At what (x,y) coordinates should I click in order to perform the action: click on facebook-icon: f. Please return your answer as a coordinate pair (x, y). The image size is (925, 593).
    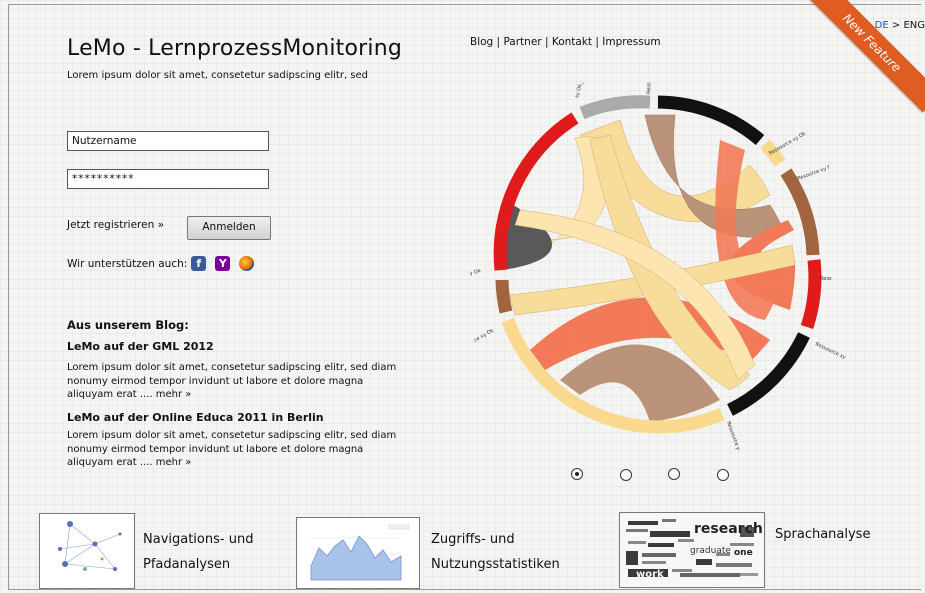
    Looking at the image, I should click on (199, 263).